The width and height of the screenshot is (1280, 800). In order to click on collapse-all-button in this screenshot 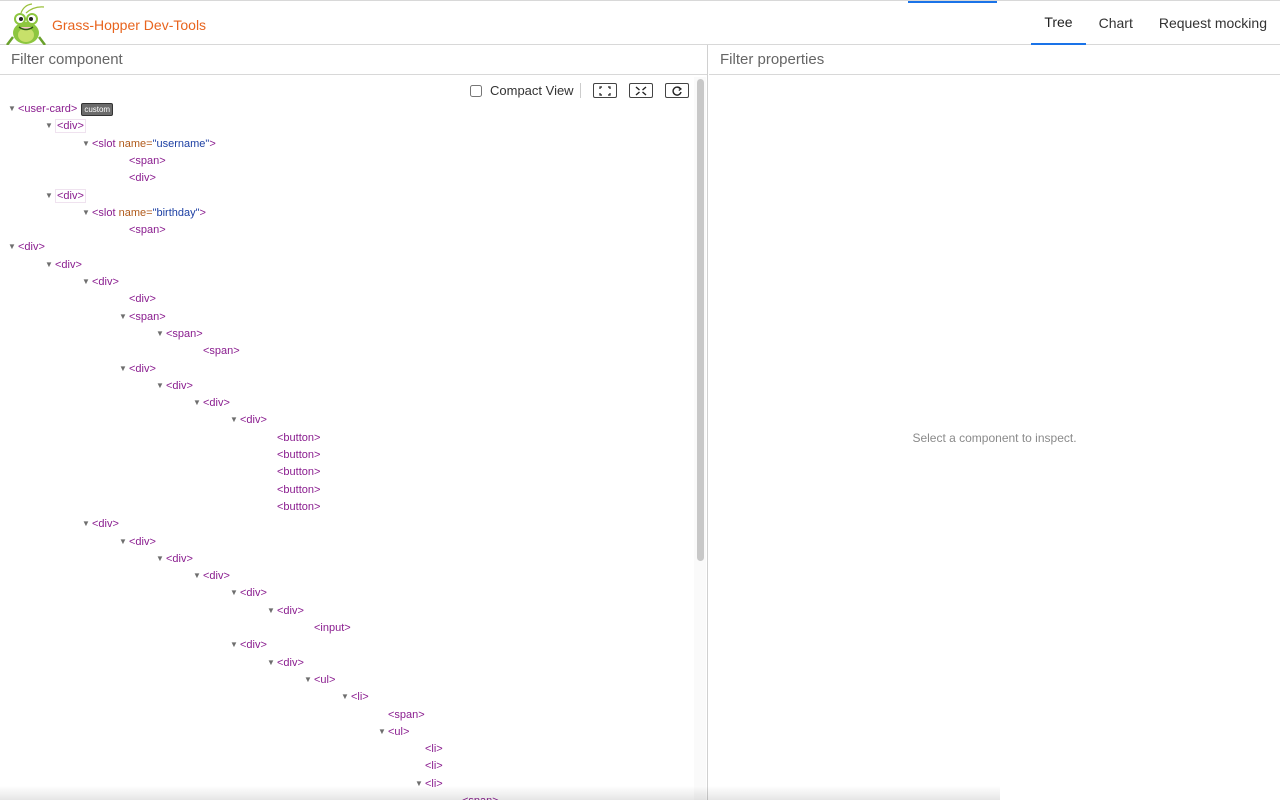, I will do `click(640, 90)`.